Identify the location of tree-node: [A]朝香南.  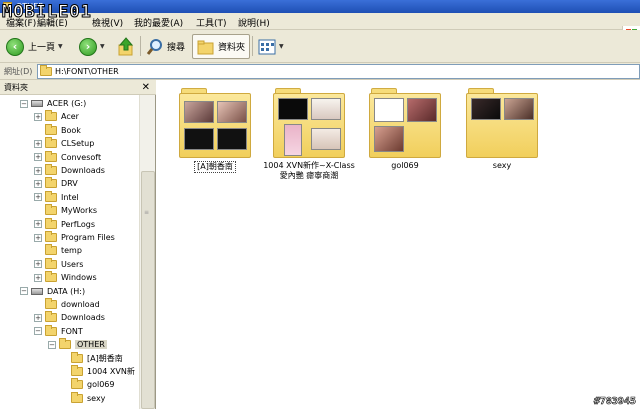
(91, 358).